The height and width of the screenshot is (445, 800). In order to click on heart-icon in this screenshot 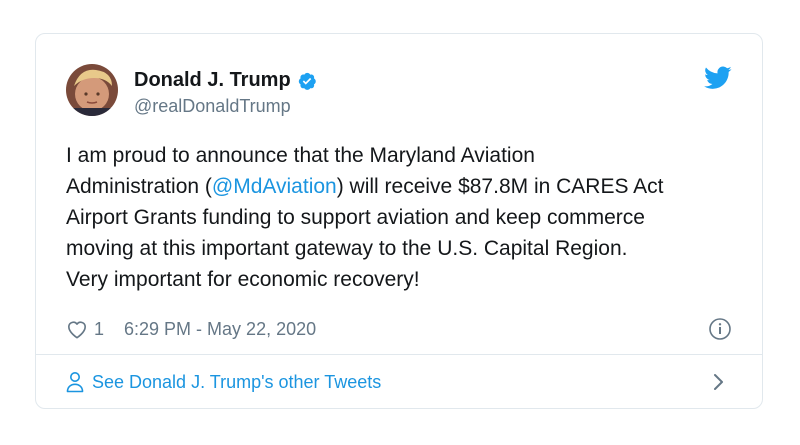, I will do `click(77, 329)`.